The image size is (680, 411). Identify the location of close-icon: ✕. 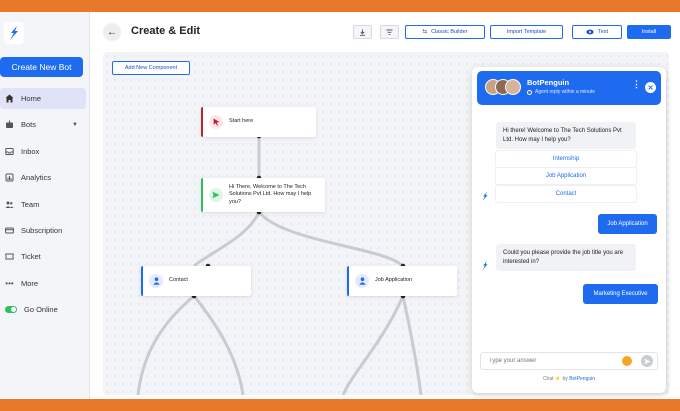
(650, 87).